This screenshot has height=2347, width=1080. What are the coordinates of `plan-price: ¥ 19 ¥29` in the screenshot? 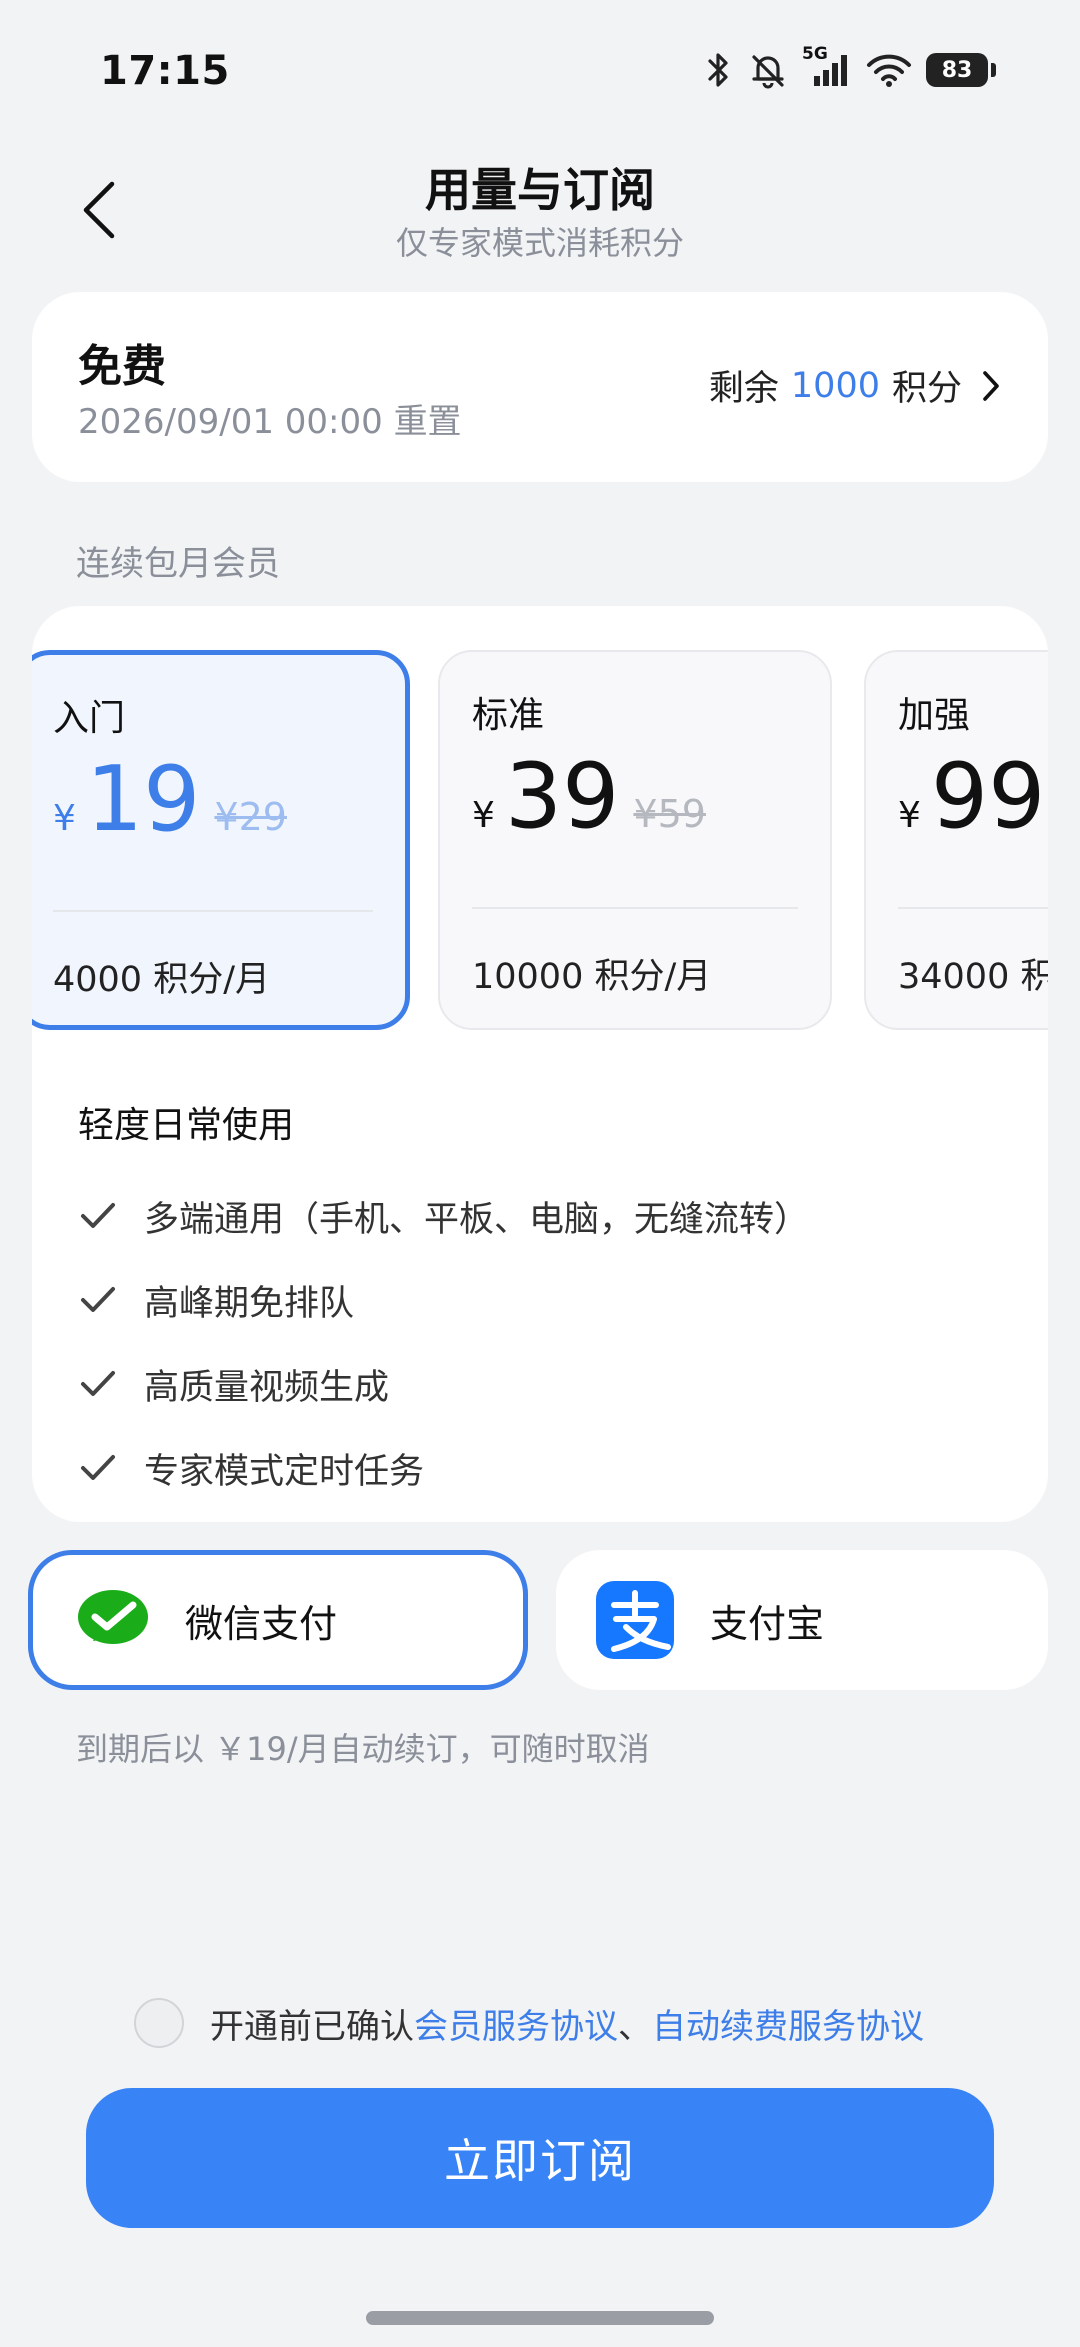 It's located at (170, 800).